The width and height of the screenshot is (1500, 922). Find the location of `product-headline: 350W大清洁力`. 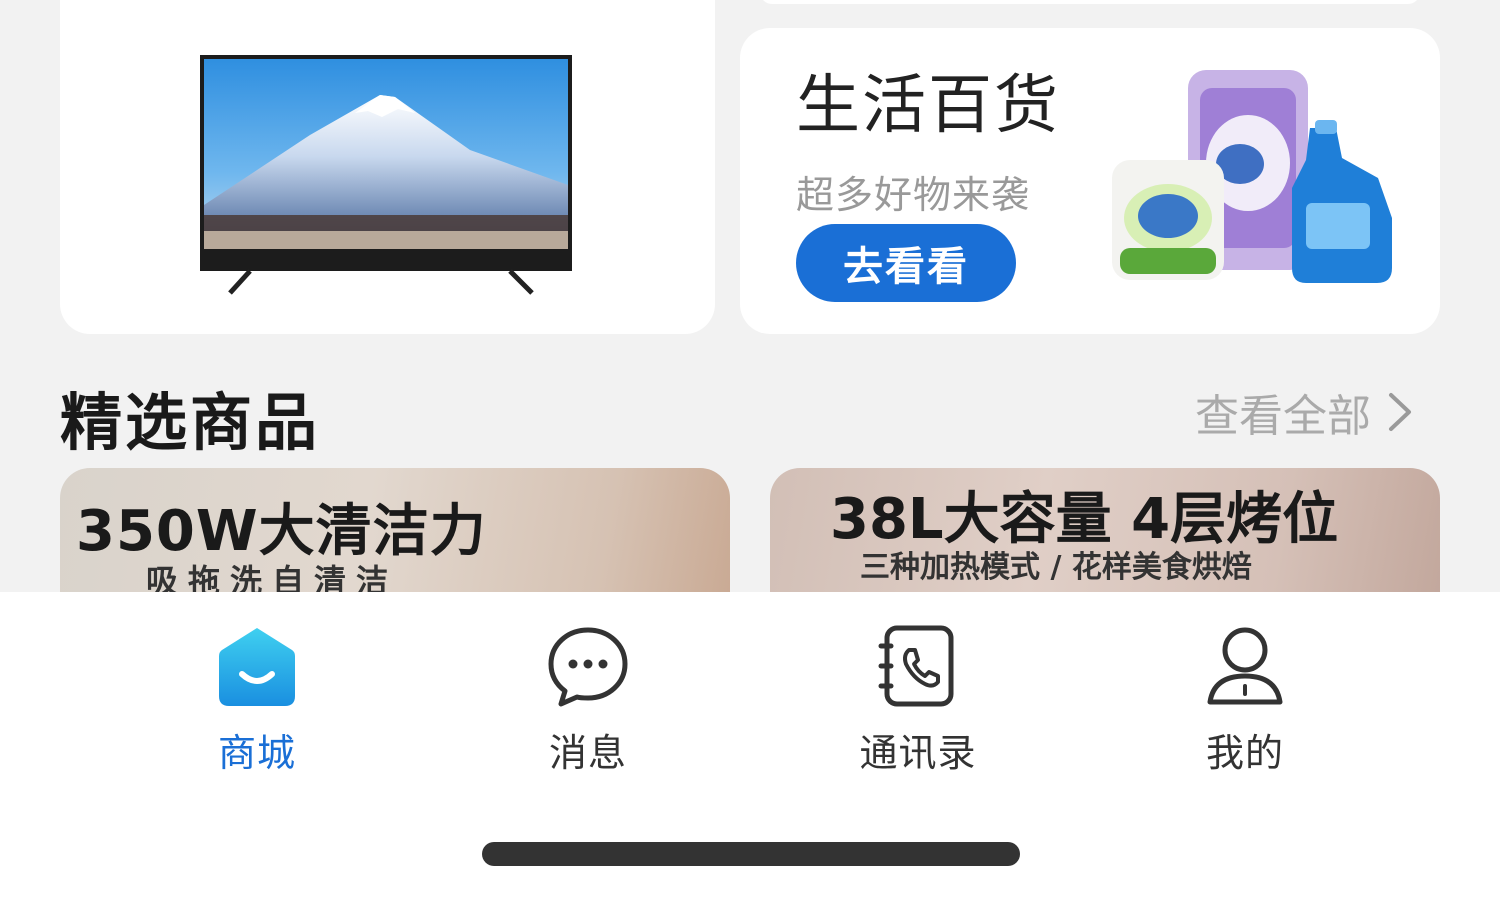

product-headline: 350W大清洁力 is located at coordinates (281, 531).